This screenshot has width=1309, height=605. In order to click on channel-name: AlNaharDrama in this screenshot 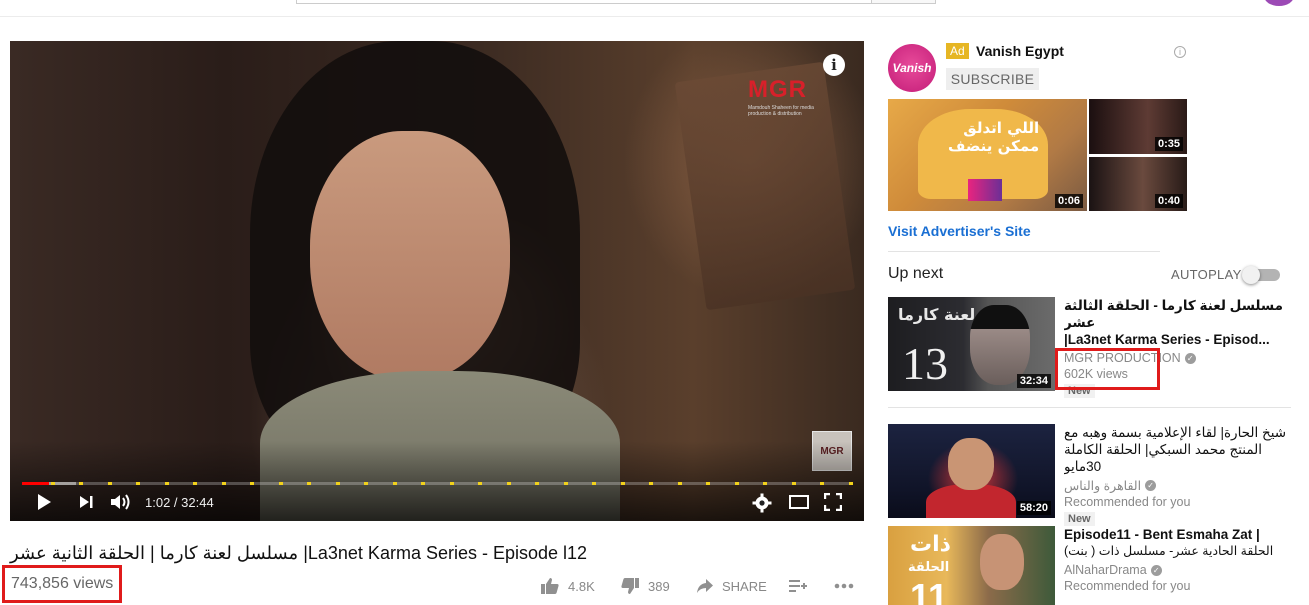, I will do `click(1105, 570)`.